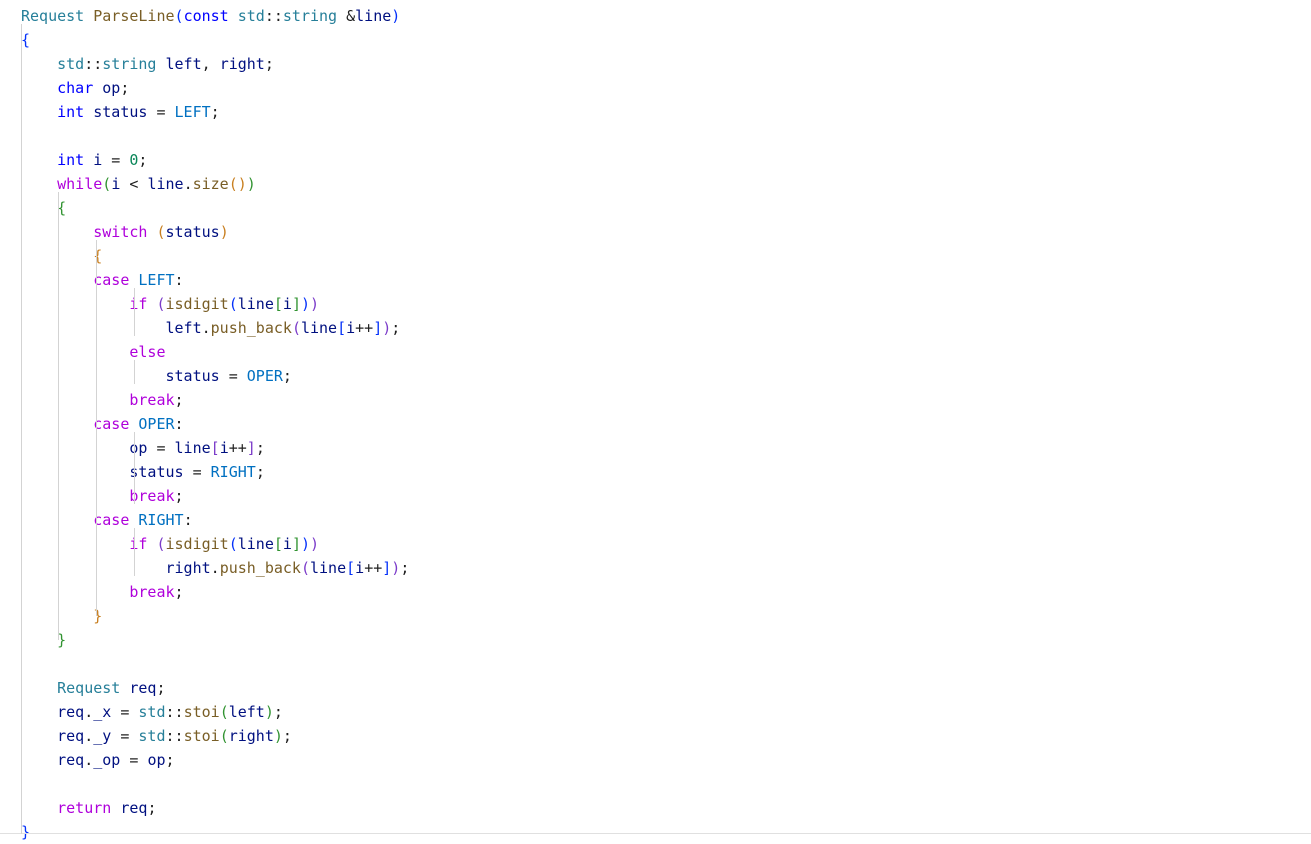  I want to click on token-type: char, so click(75, 88).